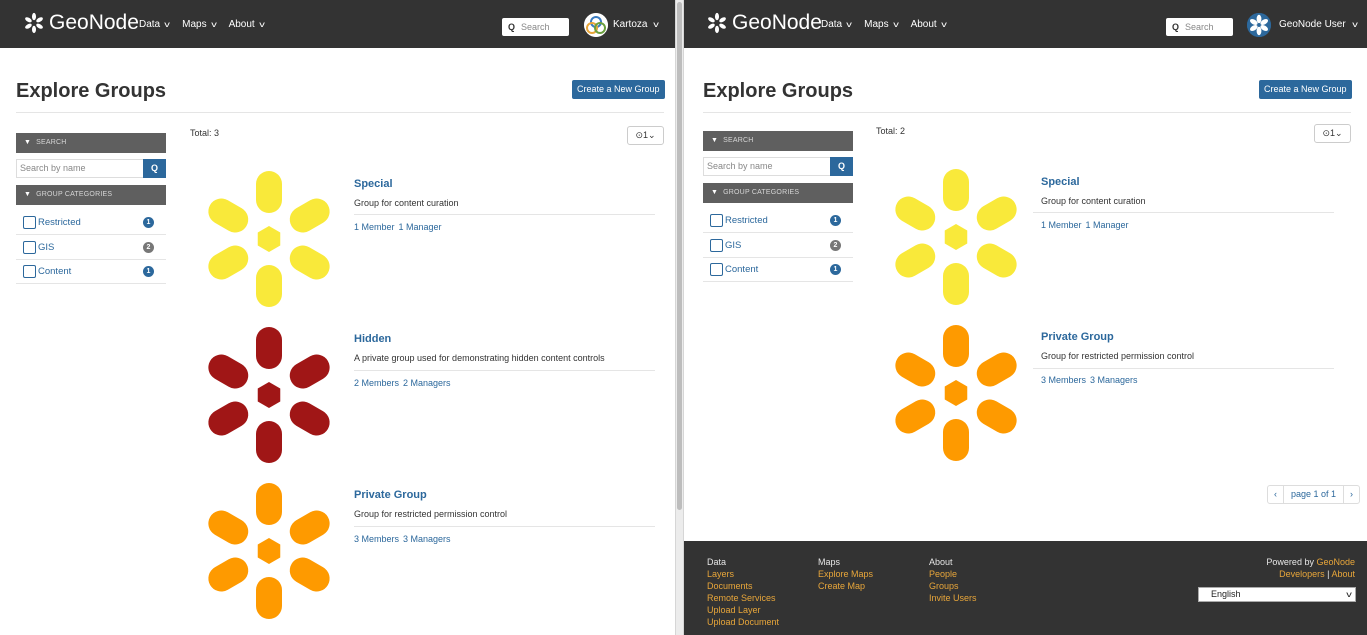 This screenshot has height=635, width=1367. Describe the element at coordinates (636, 24) in the screenshot. I see `user-menu: Kartoza v` at that location.